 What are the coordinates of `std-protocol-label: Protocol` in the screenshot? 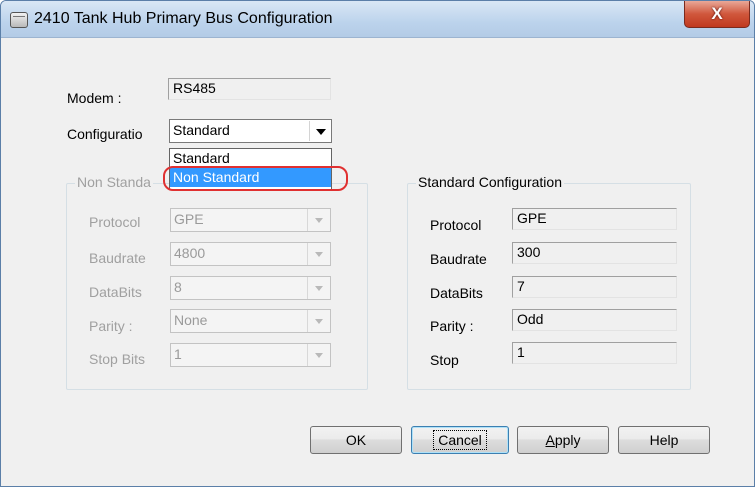 It's located at (456, 225).